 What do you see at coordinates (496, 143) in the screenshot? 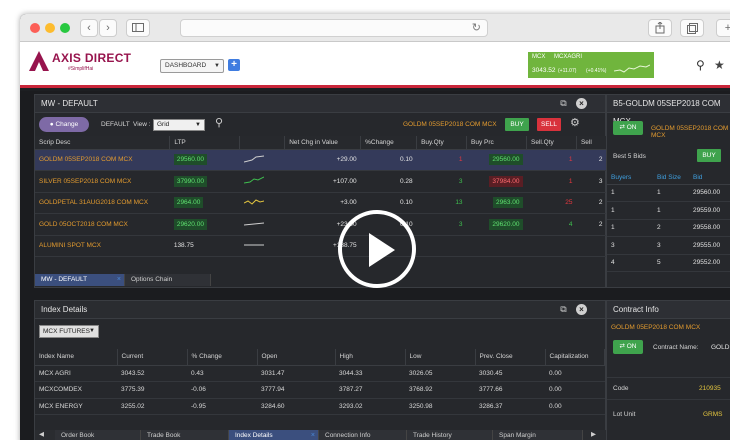
I see `column-header: Buy Prc` at bounding box center [496, 143].